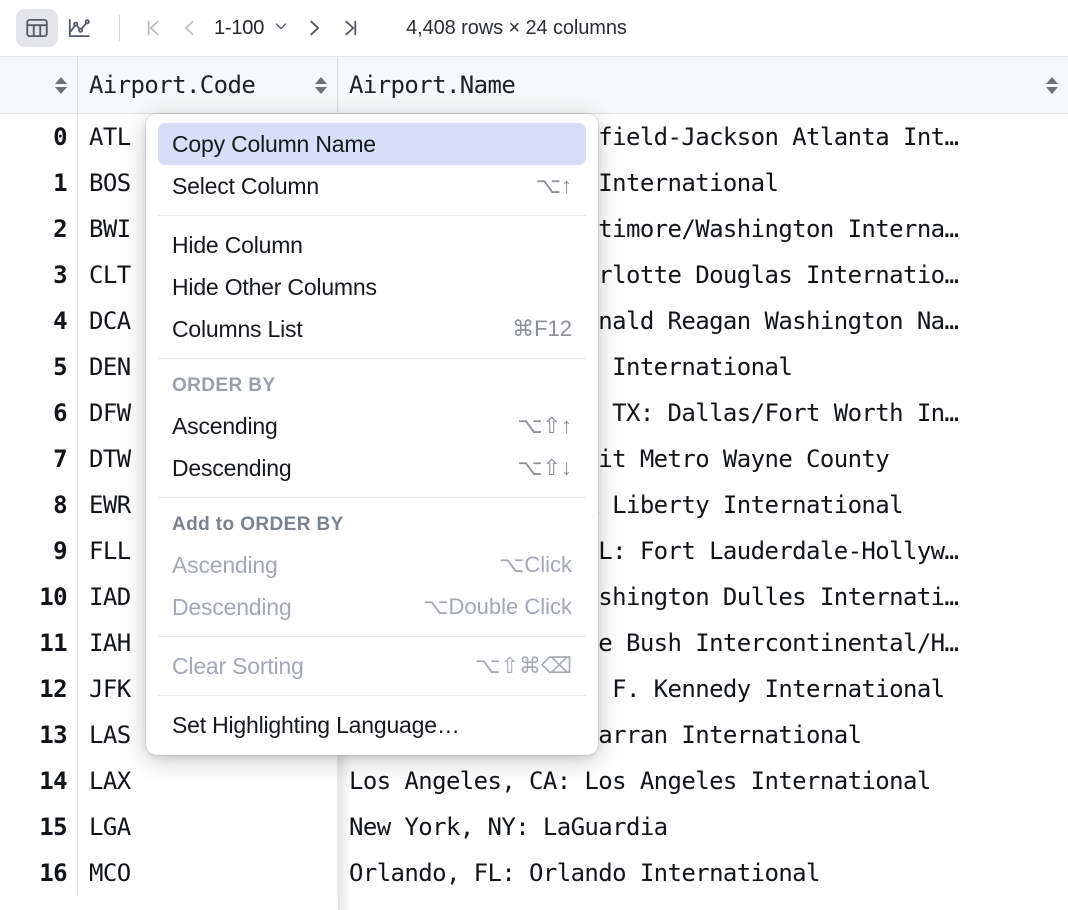 Image resolution: width=1068 pixels, height=910 pixels. Describe the element at coordinates (372, 468) in the screenshot. I see `menu-item-order-by-descending: Descending ⌥⇧↓` at that location.